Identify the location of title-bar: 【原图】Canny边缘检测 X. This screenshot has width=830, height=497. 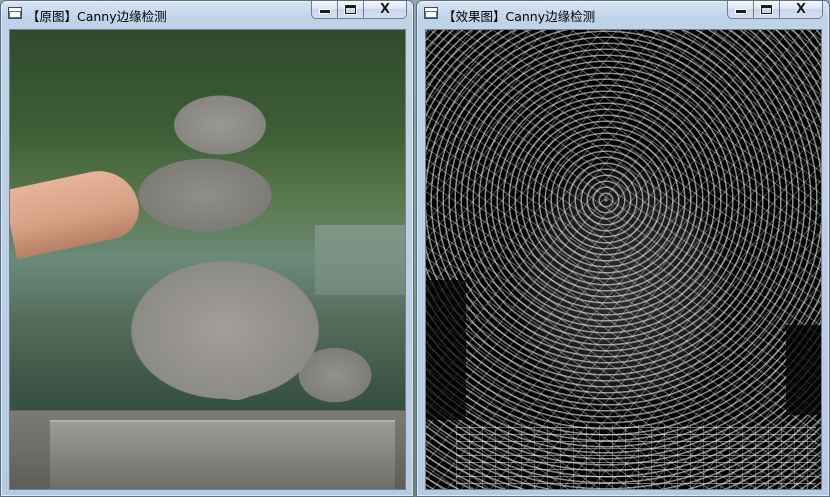
(207, 14).